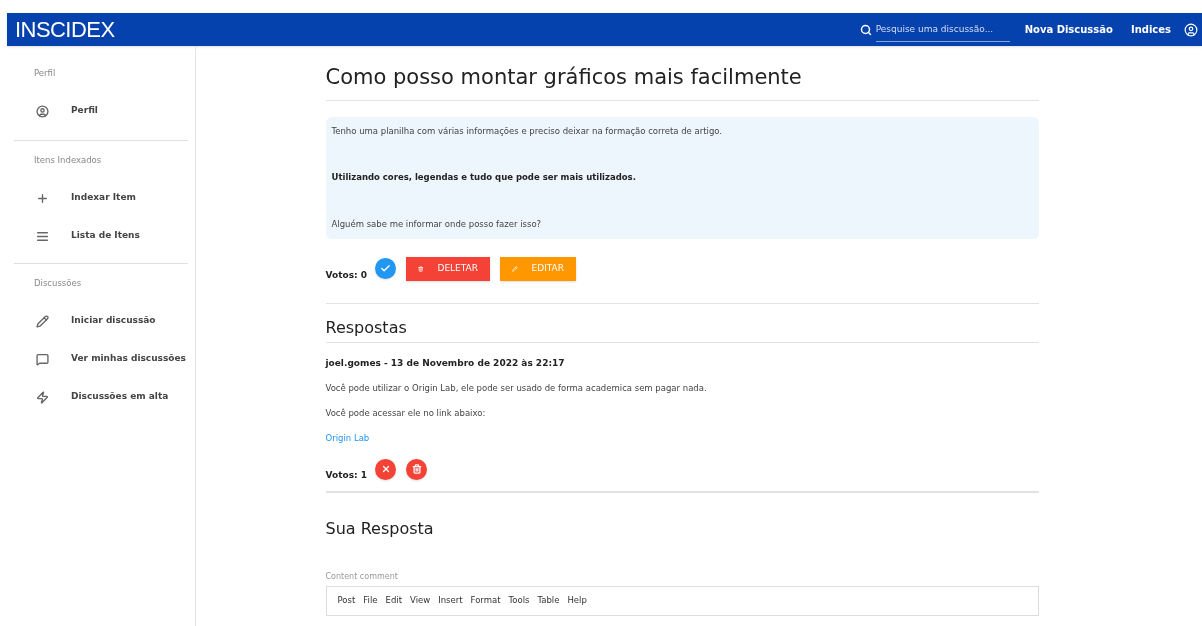  Describe the element at coordinates (548, 600) in the screenshot. I see `menu-item: Table` at that location.